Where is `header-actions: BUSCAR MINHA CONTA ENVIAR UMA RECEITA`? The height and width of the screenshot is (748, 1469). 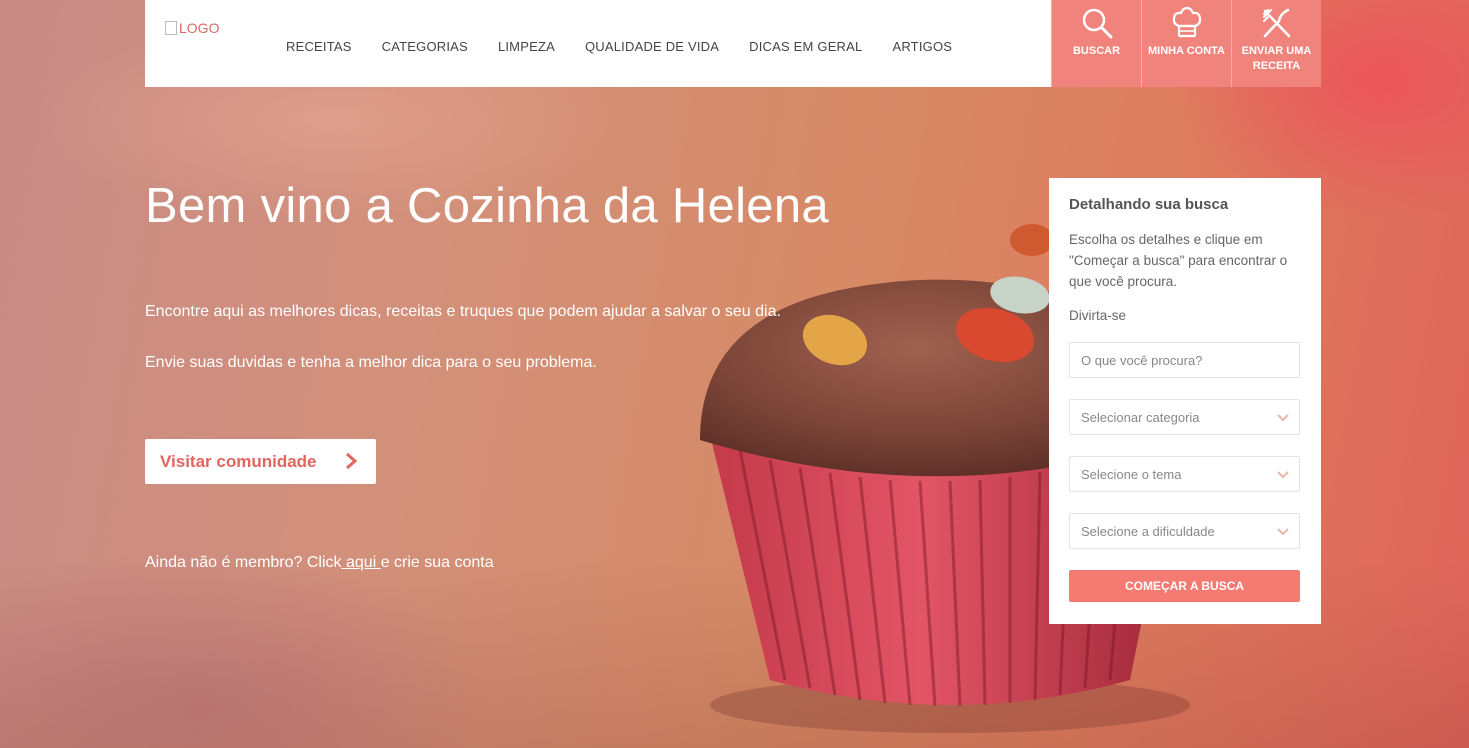 header-actions: BUSCAR MINHA CONTA ENVIAR UMA RECEITA is located at coordinates (1186, 43).